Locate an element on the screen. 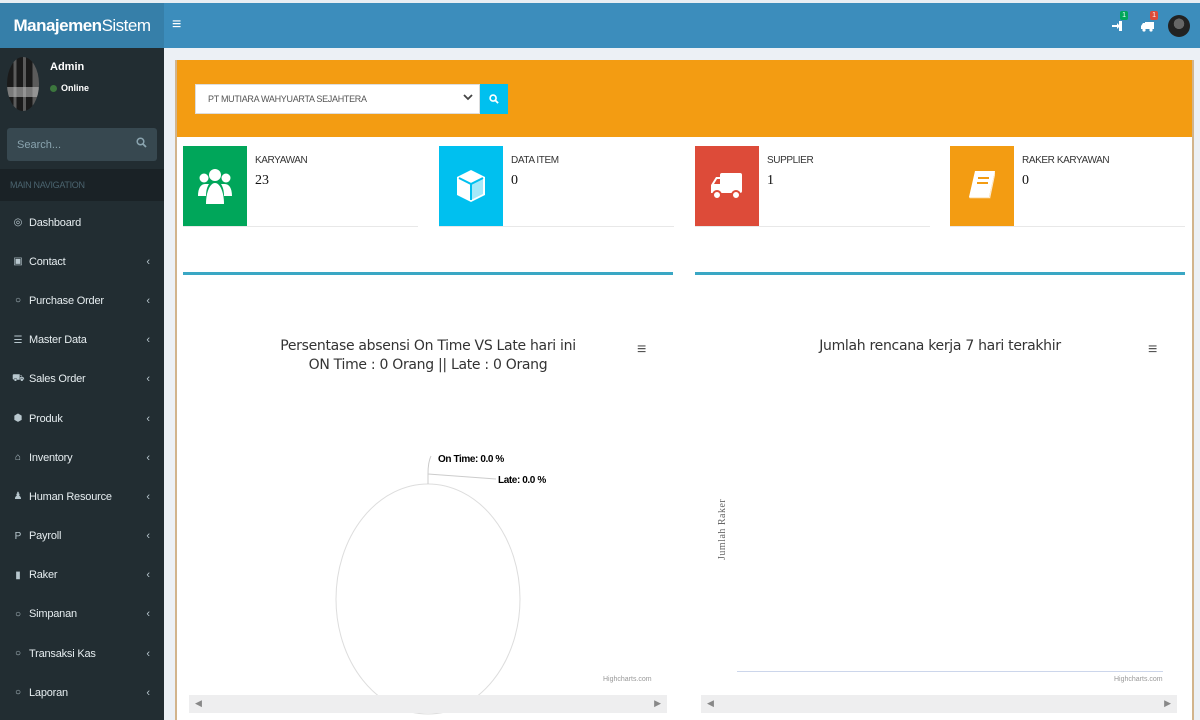  sidebar-item-human-resource: ♟ Human Resource ‹ is located at coordinates (82, 496).